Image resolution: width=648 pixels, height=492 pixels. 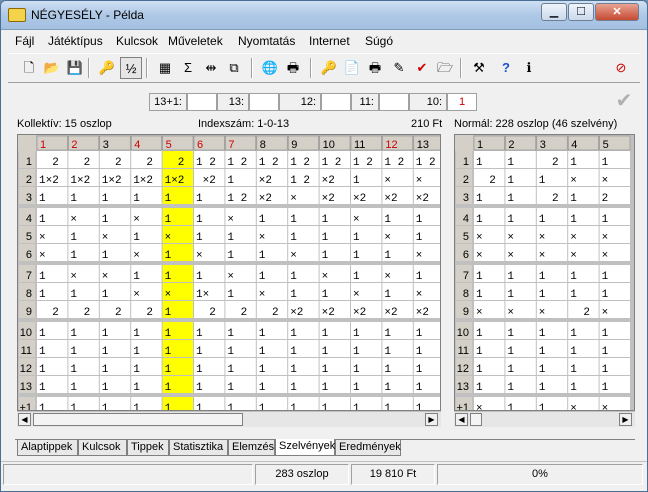 I want to click on sum-icon: Σ, so click(x=188, y=68).